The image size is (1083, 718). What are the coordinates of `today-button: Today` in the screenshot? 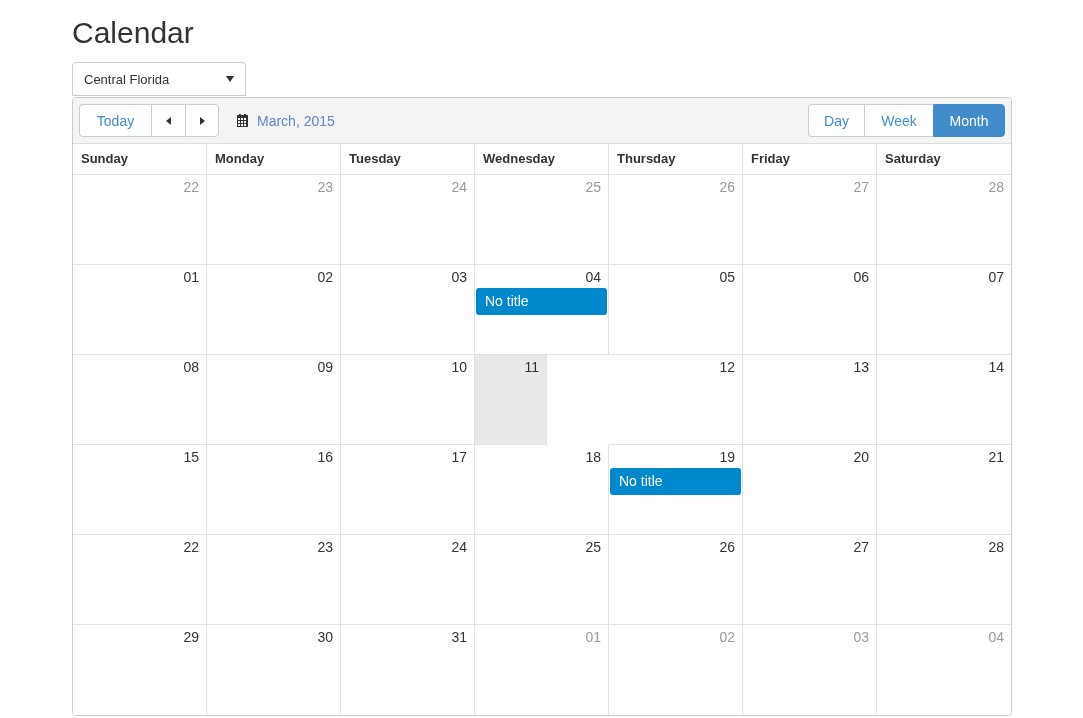 It's located at (115, 120).